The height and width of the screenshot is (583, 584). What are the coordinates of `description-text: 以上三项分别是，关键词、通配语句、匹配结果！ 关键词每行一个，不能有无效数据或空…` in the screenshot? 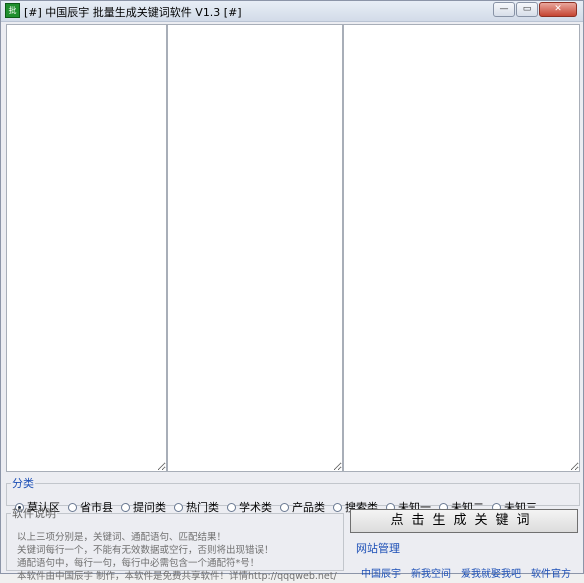 It's located at (177, 557).